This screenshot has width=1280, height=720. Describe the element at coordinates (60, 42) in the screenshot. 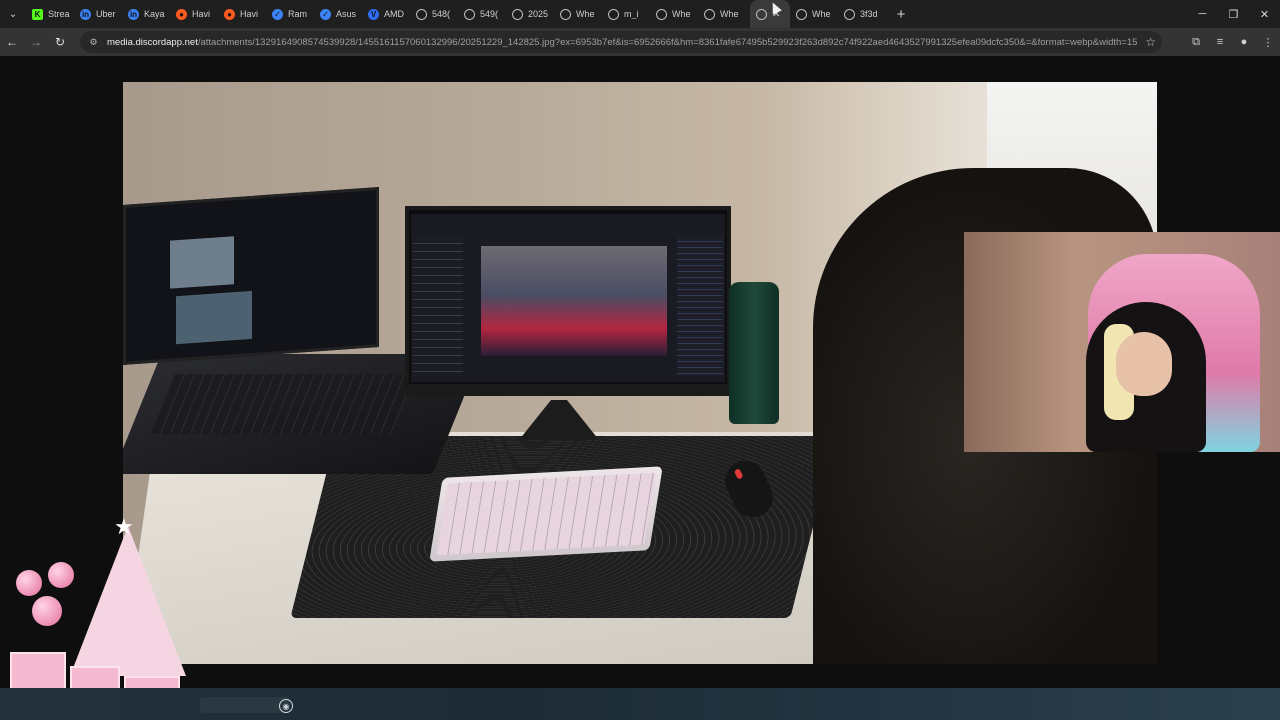

I see `reload-button: ↻` at that location.